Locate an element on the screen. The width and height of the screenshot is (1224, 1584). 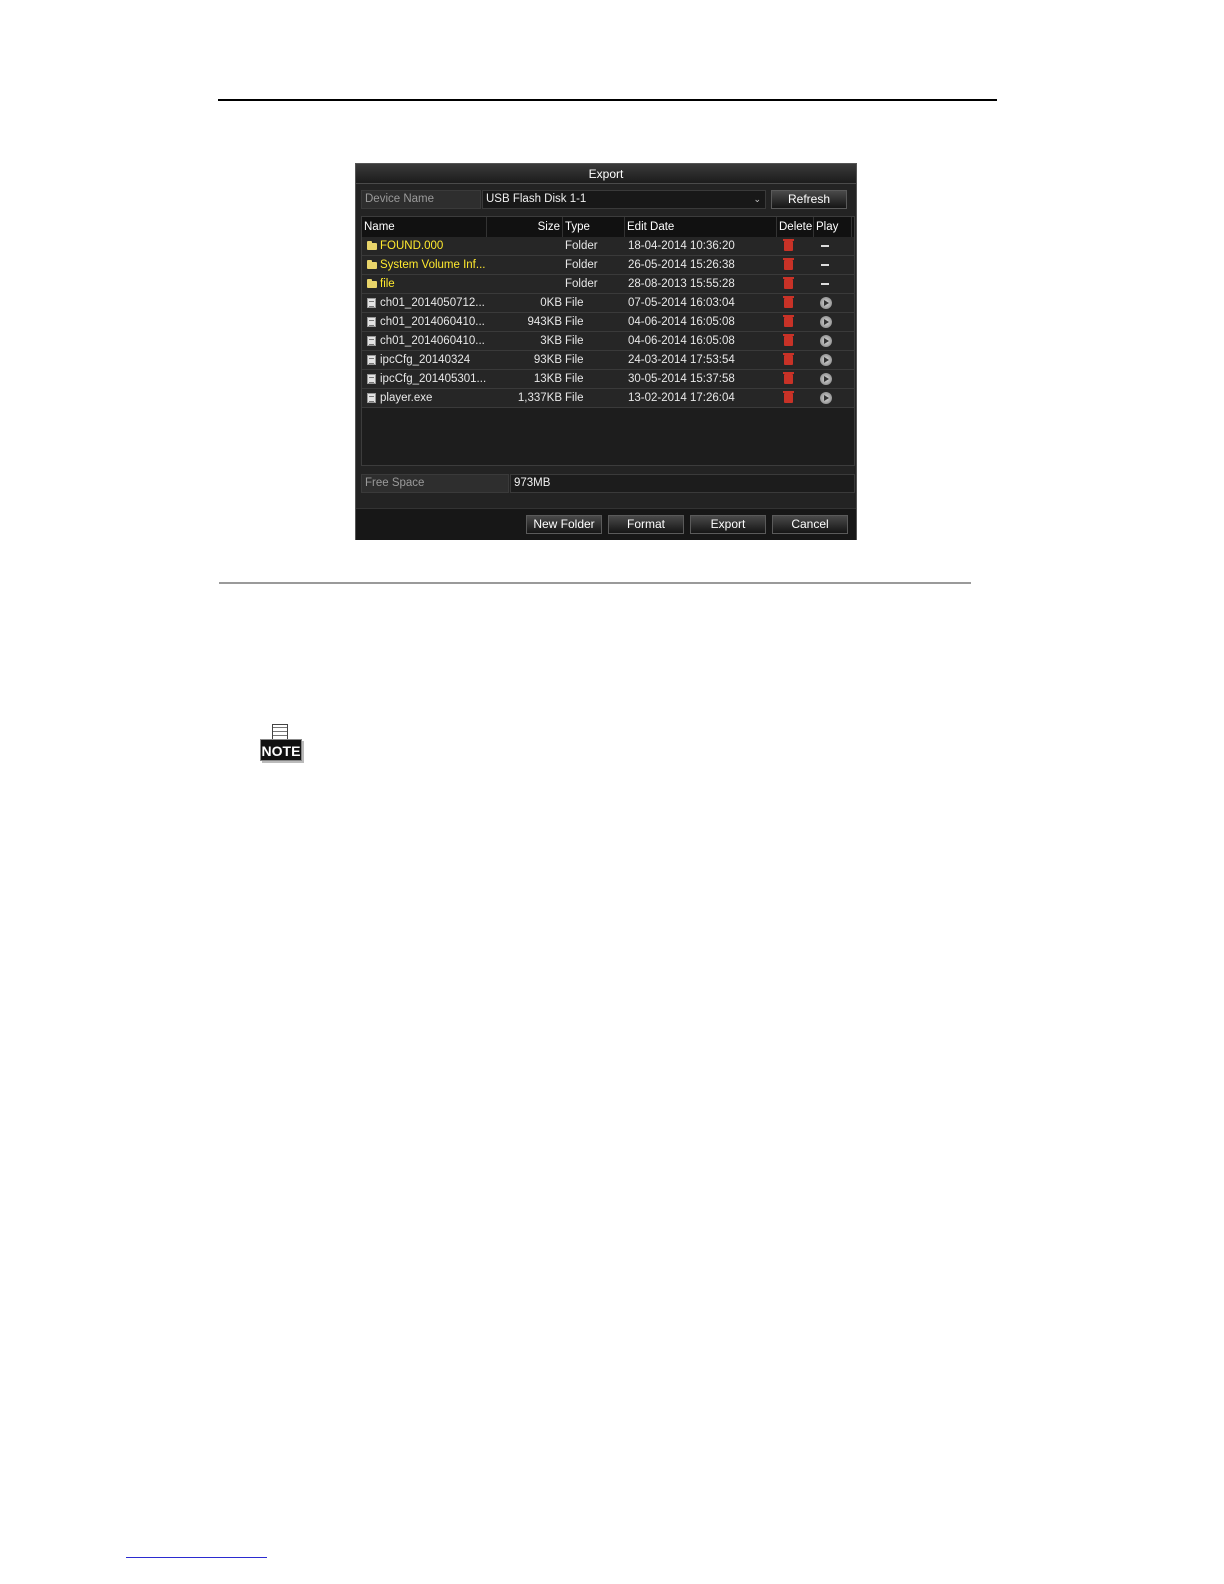
row-date: 30-05-2014 15:37:58 is located at coordinates (681, 379).